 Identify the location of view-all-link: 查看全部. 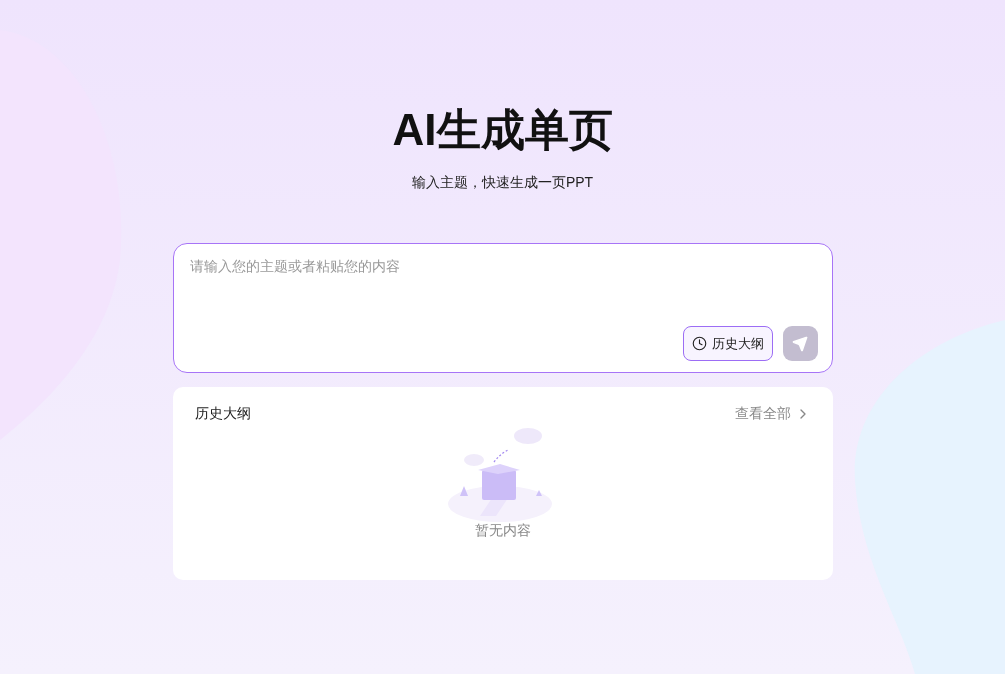
(772, 413).